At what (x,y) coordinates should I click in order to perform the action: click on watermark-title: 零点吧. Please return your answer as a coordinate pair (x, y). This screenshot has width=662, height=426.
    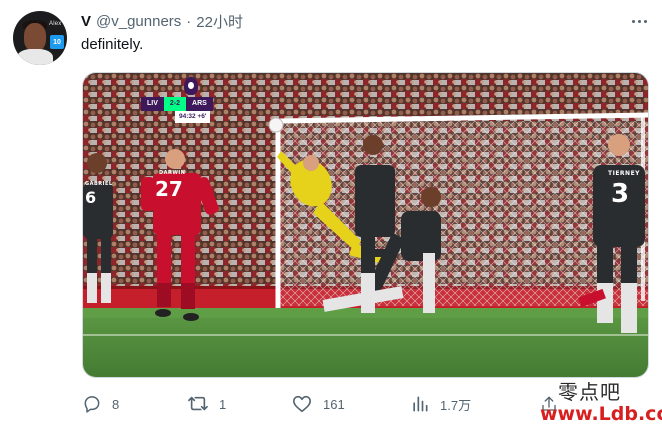
    Looking at the image, I should click on (589, 392).